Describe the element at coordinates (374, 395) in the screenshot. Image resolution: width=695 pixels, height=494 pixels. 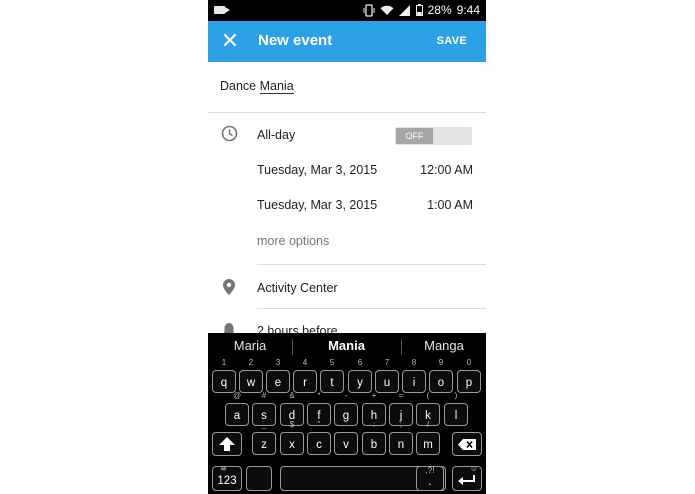
I see `key-hint: +` at that location.